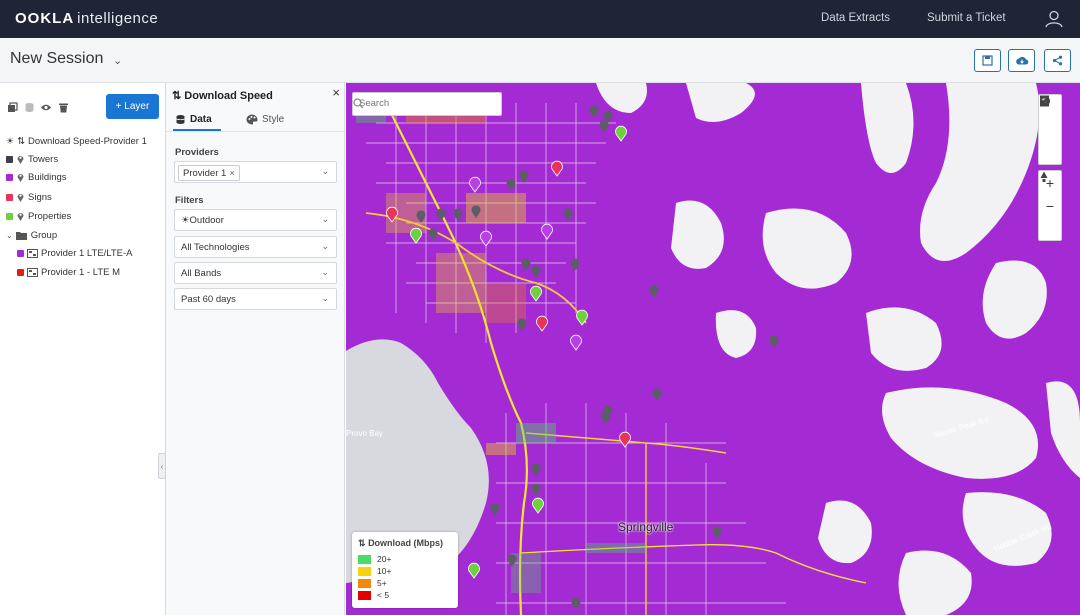  I want to click on layer-towers: Towers, so click(32, 159).